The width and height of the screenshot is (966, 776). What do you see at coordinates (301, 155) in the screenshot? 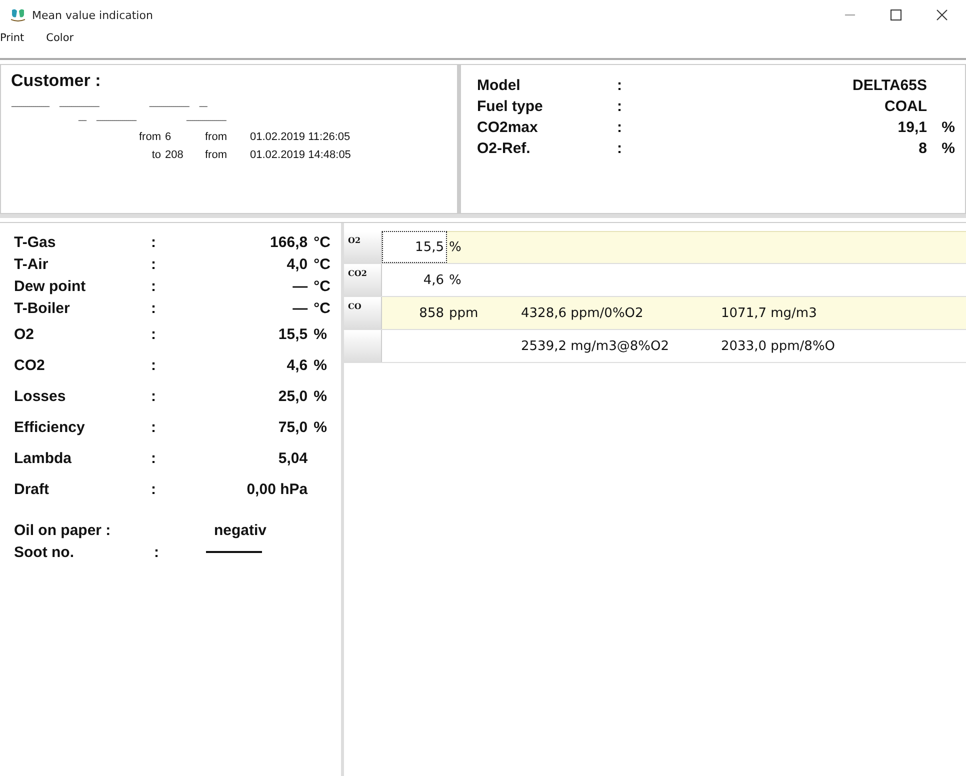
I see `range-time: 01.02.2019 14:48:05` at bounding box center [301, 155].